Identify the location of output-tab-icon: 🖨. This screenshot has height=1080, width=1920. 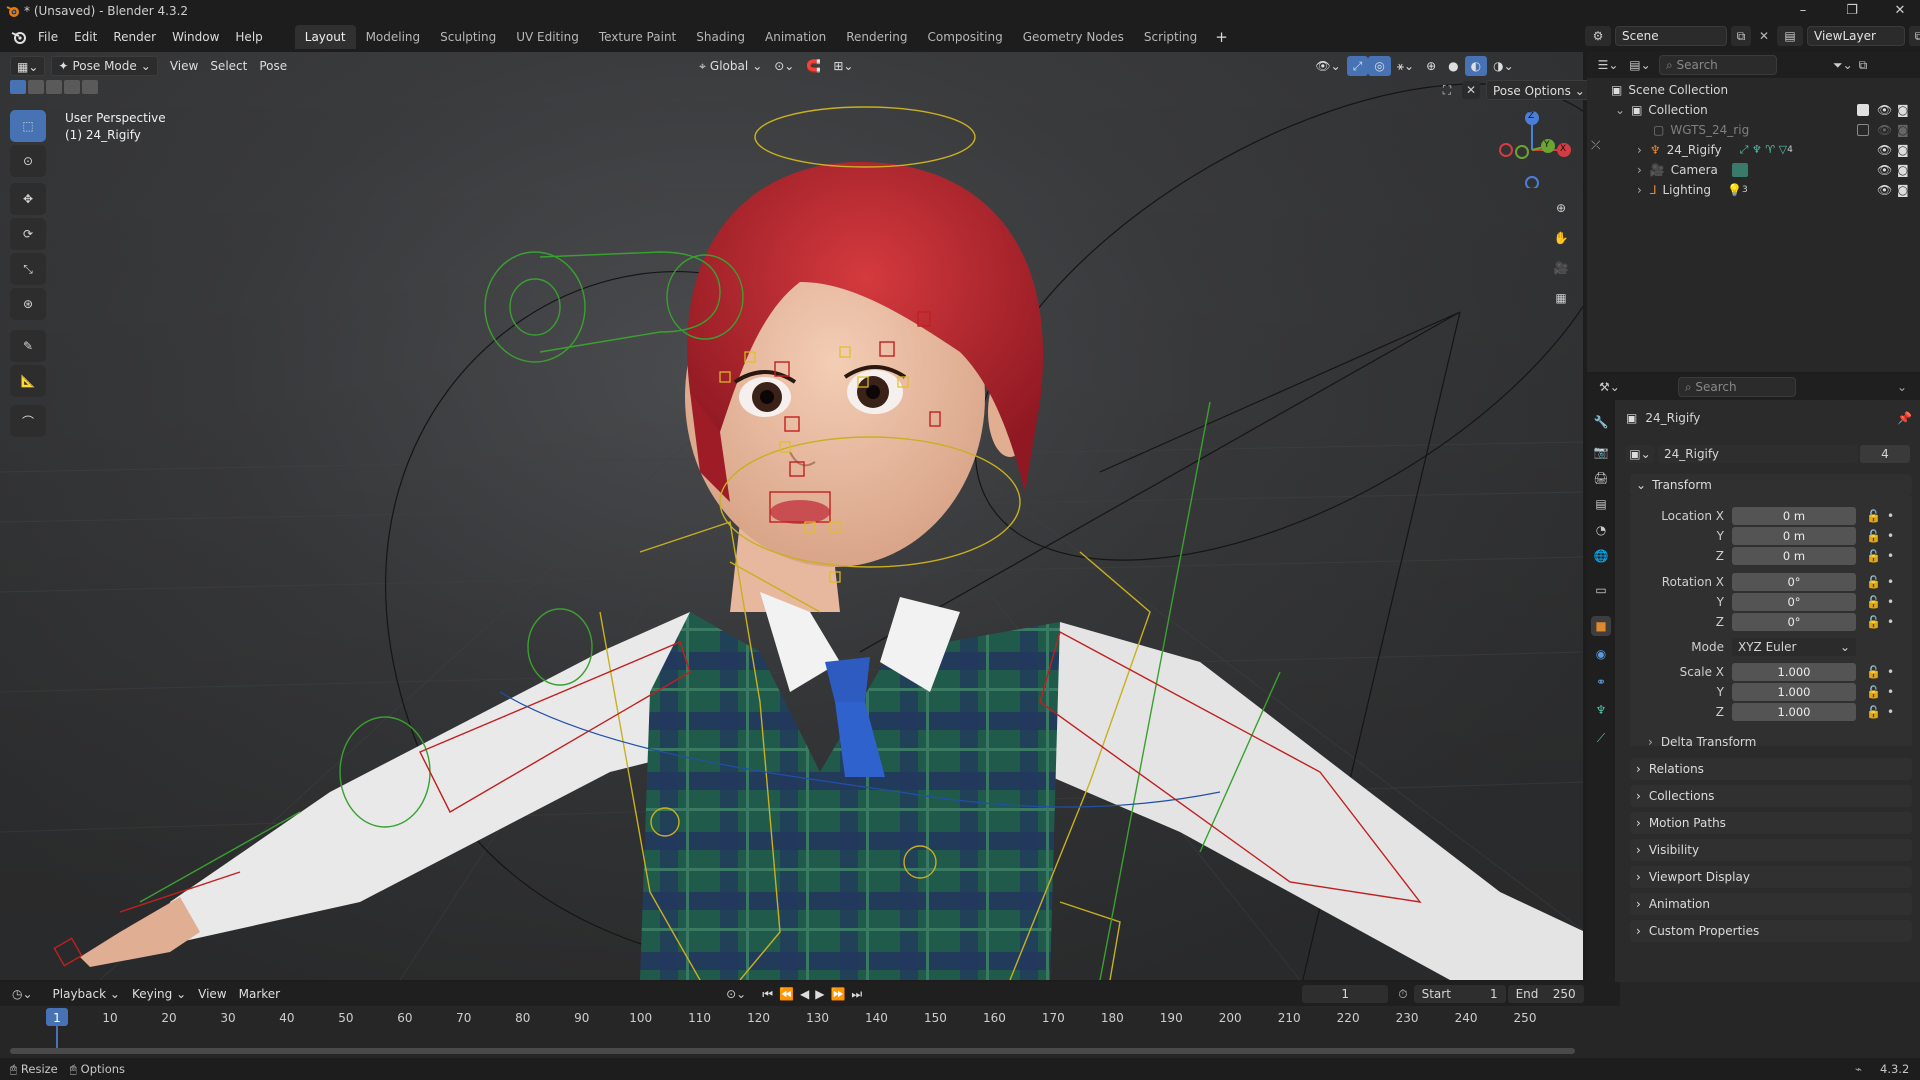
(1601, 478).